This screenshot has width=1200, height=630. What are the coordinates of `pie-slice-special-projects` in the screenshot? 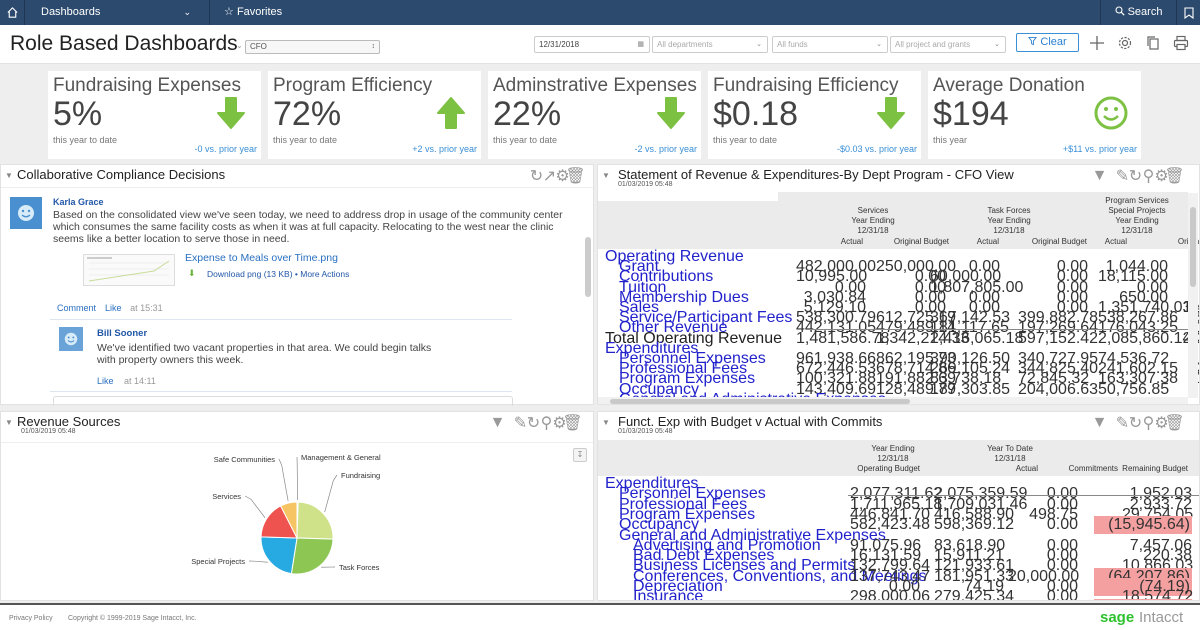 It's located at (279, 555).